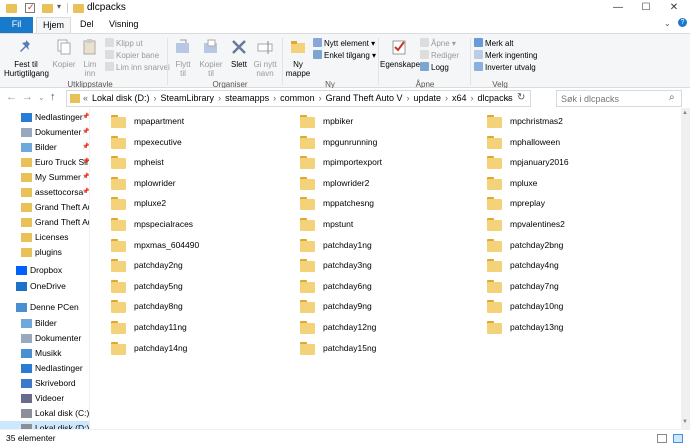 Image resolution: width=690 pixels, height=446 pixels. Describe the element at coordinates (26, 58) in the screenshot. I see `pin-quick-access-button: Fest til Hurtigtilgang` at that location.